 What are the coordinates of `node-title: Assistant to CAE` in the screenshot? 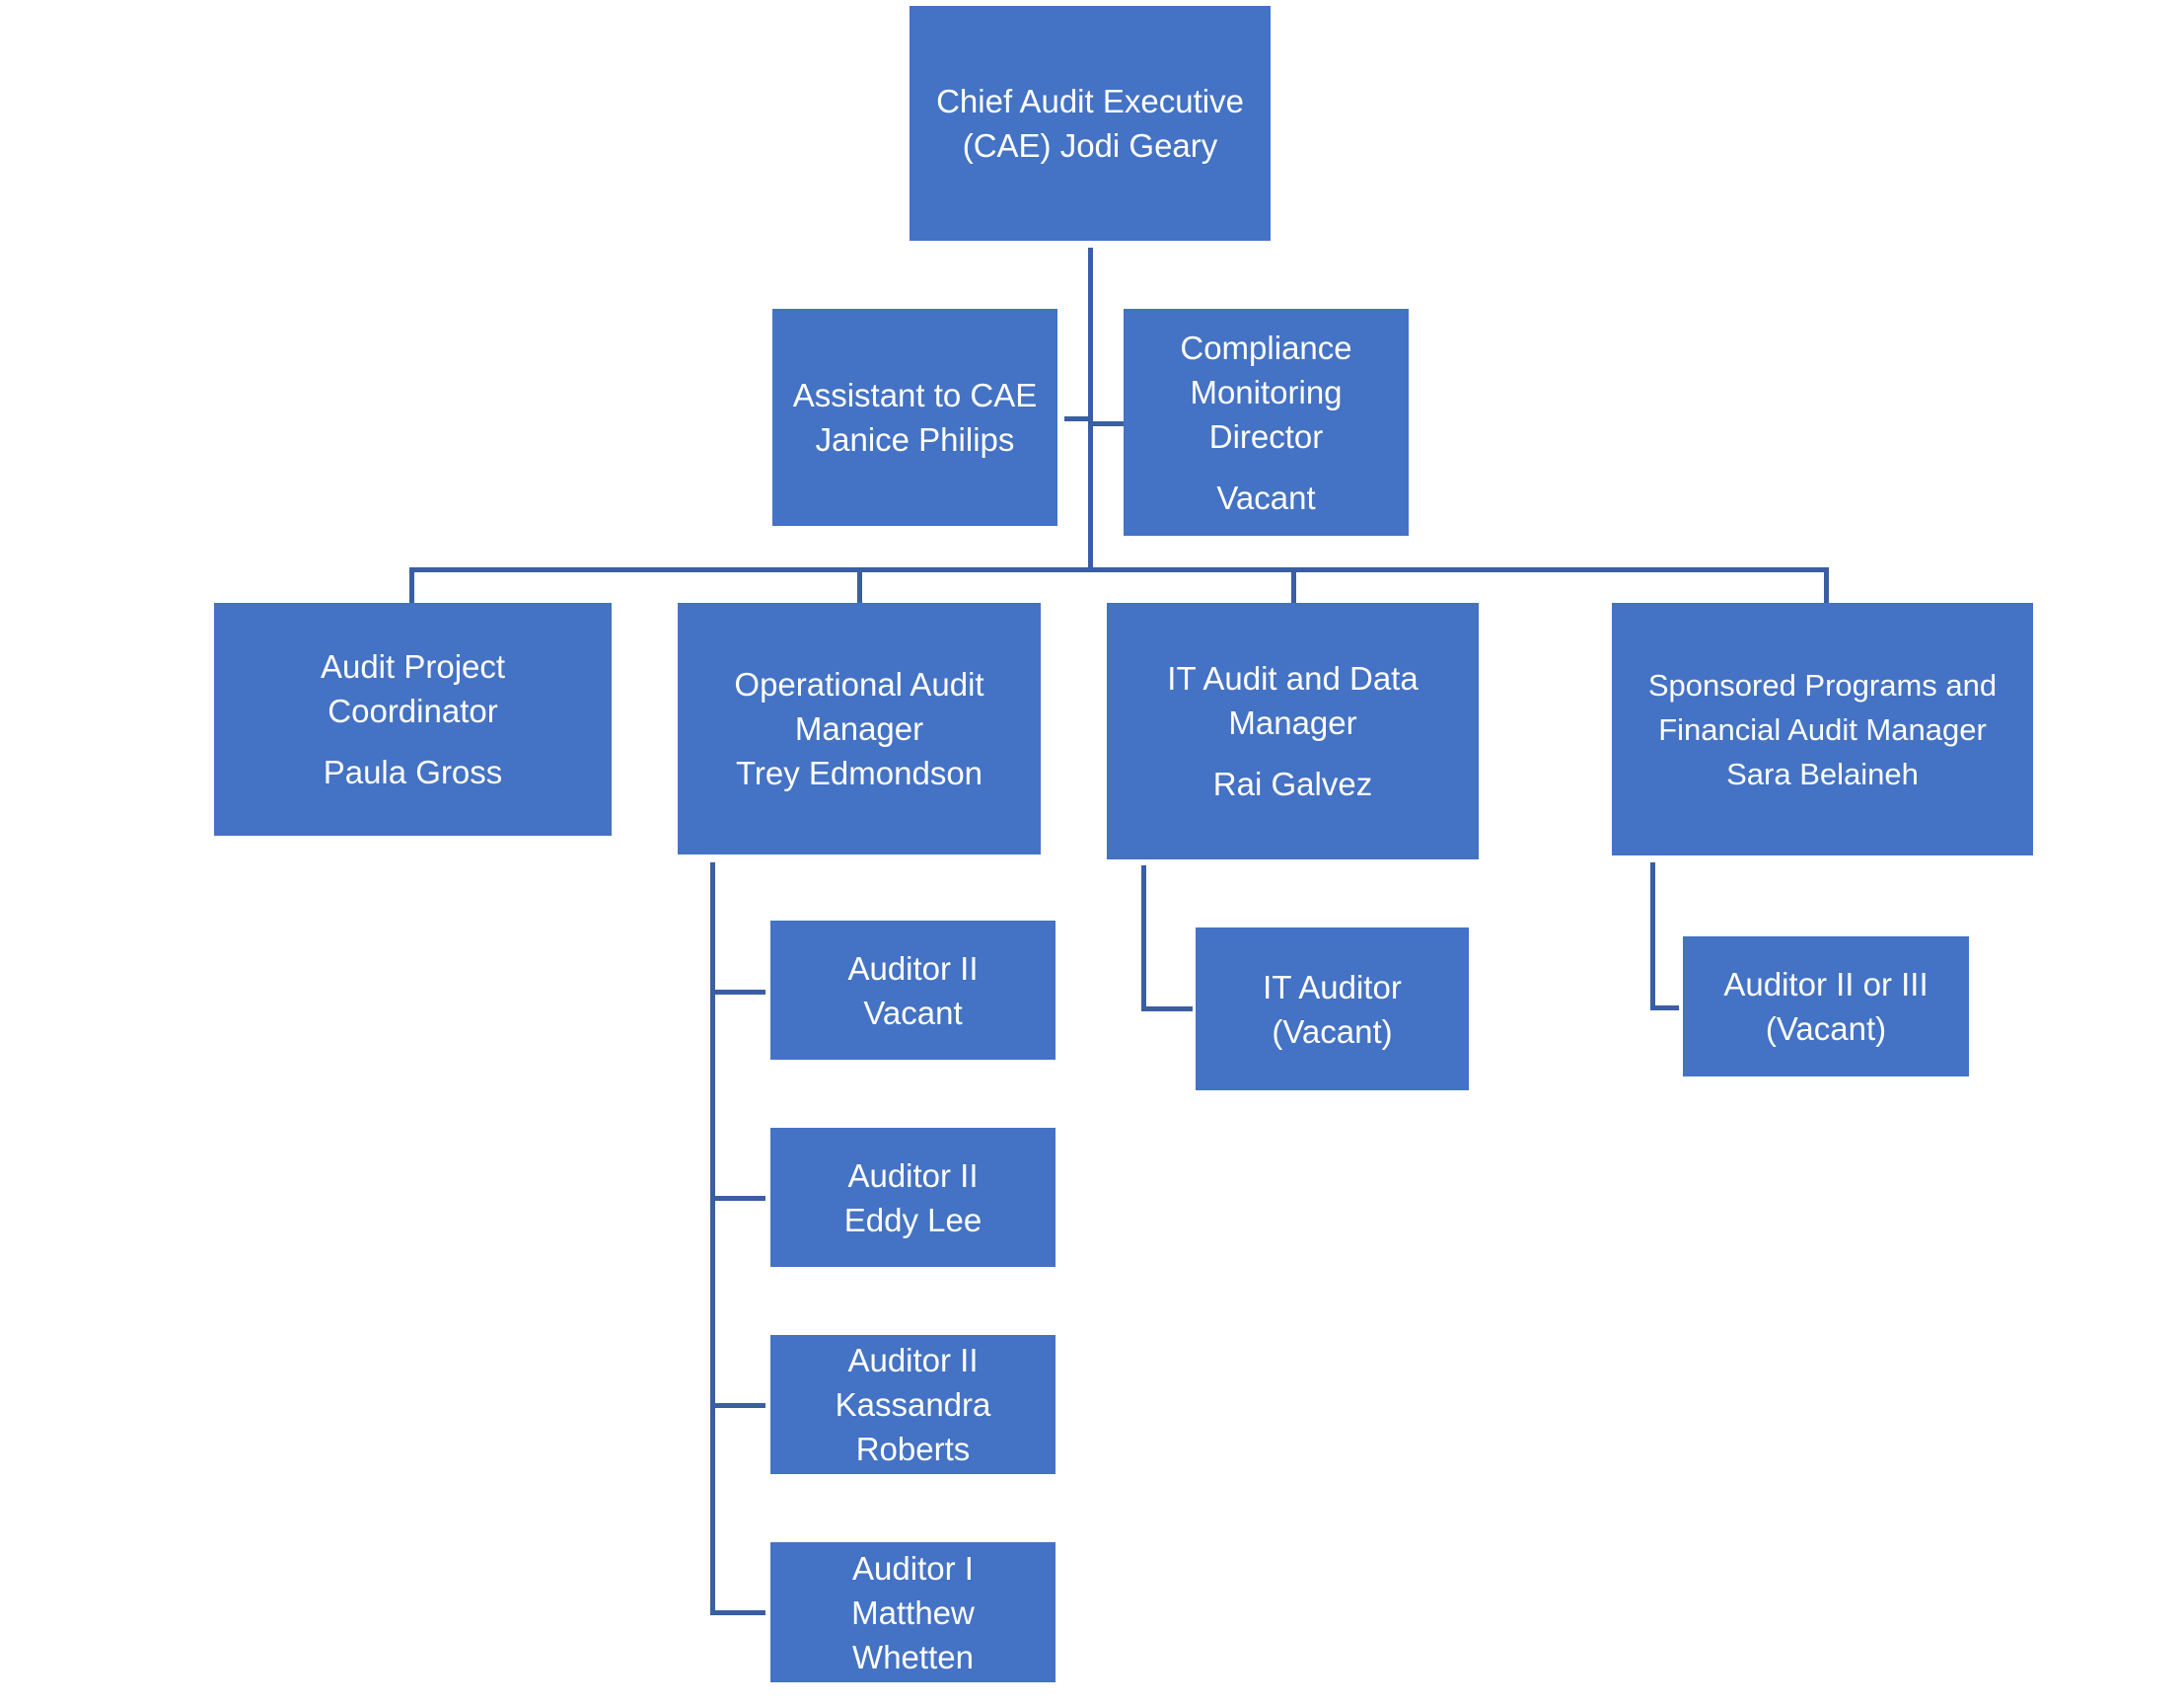 It's located at (915, 395).